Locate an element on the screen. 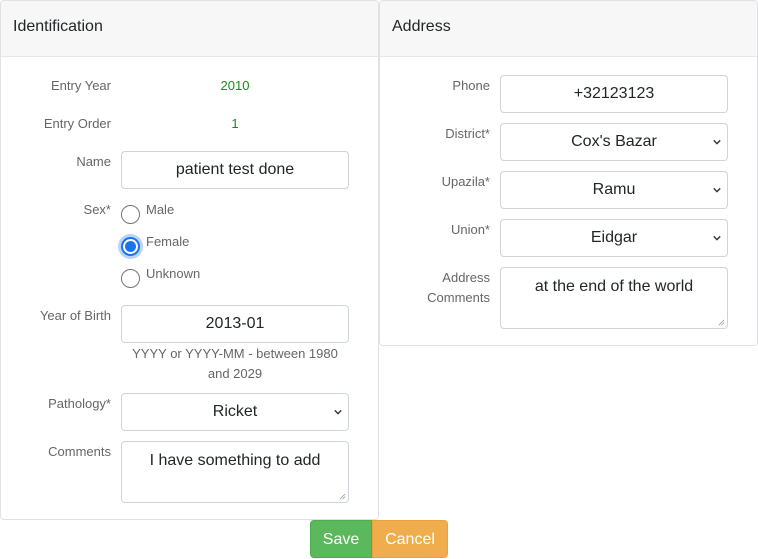 The image size is (758, 559). name-input: patient test done is located at coordinates (235, 170).